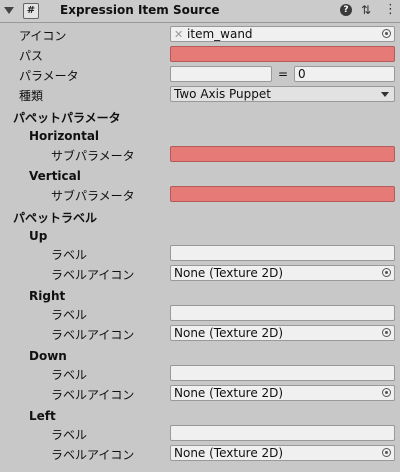 The height and width of the screenshot is (472, 400). I want to click on left-label-field, so click(282, 433).